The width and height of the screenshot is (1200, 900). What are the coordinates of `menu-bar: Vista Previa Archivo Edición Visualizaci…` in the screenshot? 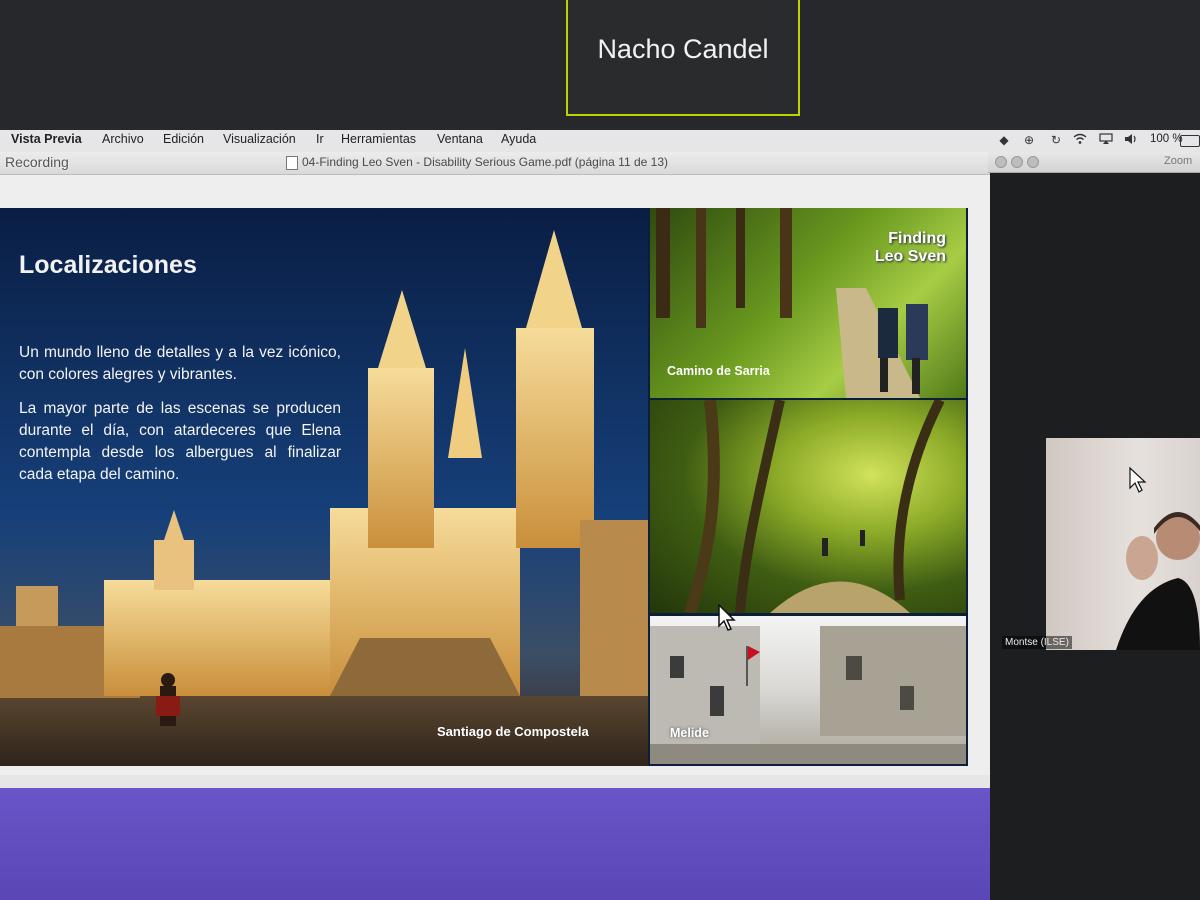 It's located at (600, 141).